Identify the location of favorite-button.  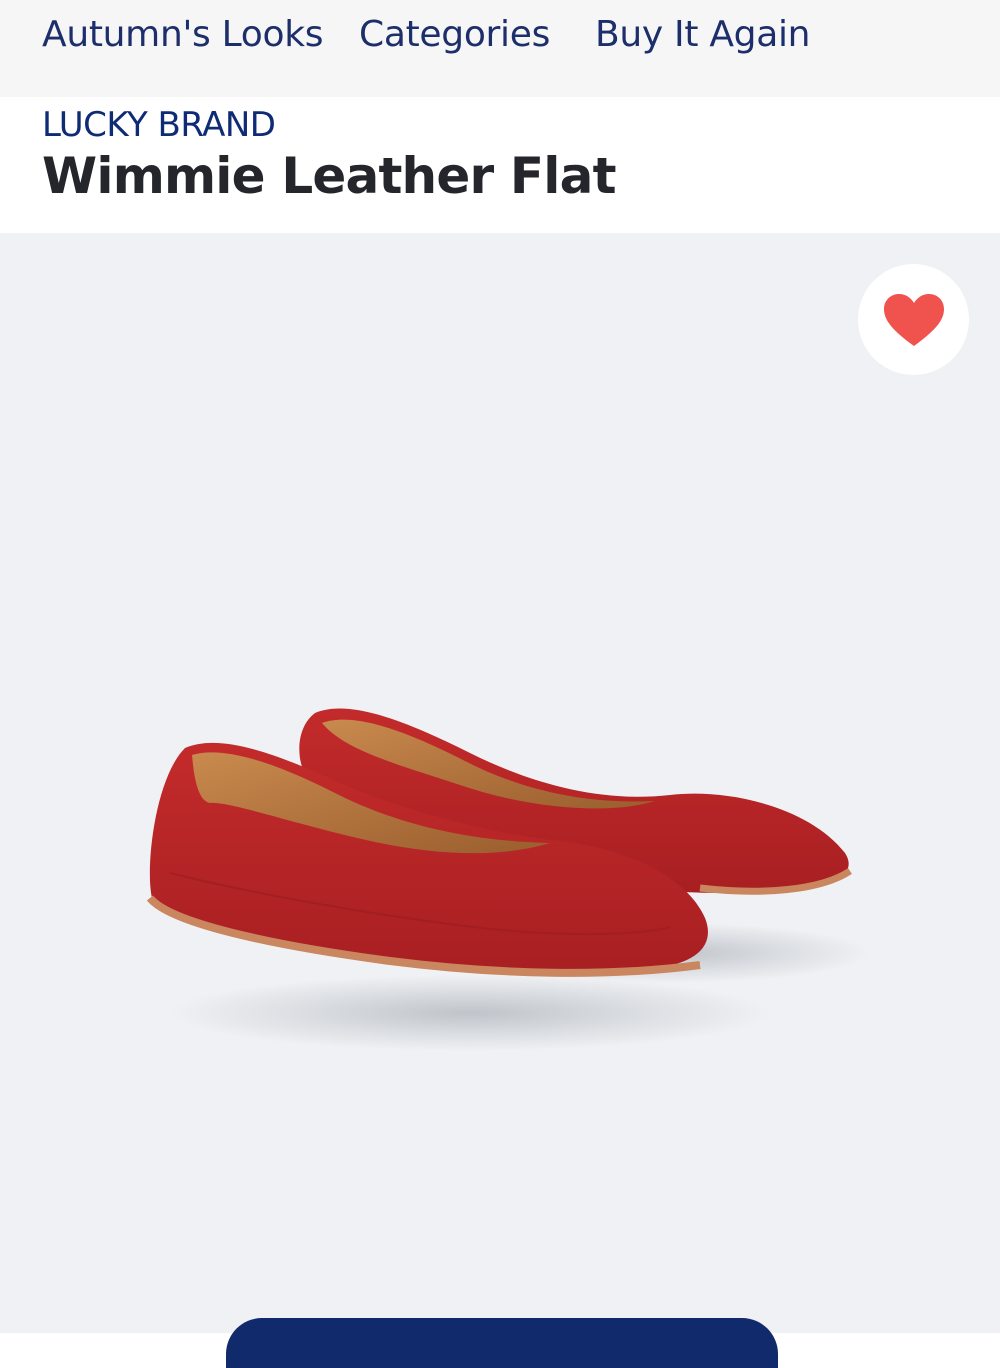
(913, 319).